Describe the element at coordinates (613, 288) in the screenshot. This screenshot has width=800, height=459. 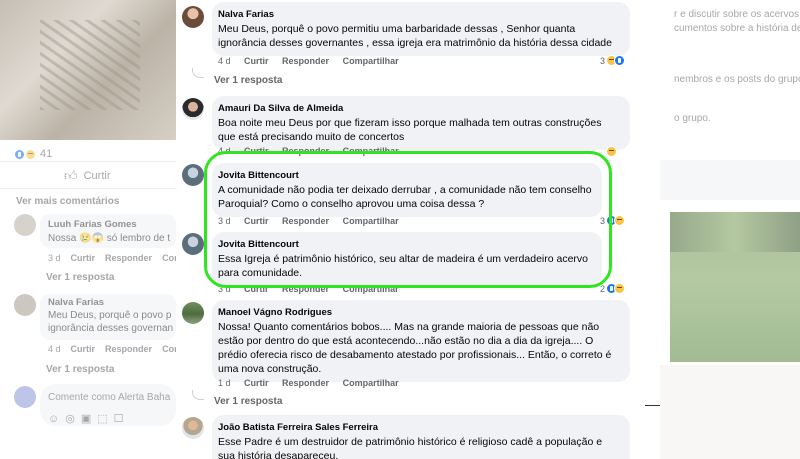
I see `reaction-summary: 2` at that location.